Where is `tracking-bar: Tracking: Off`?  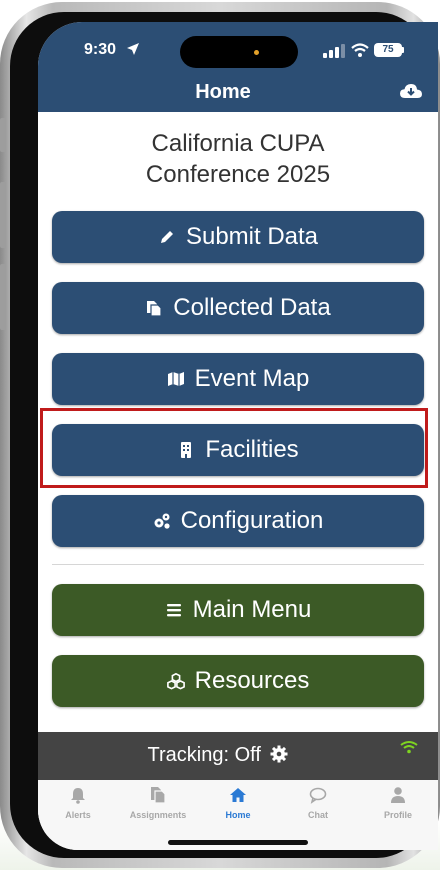
tracking-bar: Tracking: Off is located at coordinates (238, 756).